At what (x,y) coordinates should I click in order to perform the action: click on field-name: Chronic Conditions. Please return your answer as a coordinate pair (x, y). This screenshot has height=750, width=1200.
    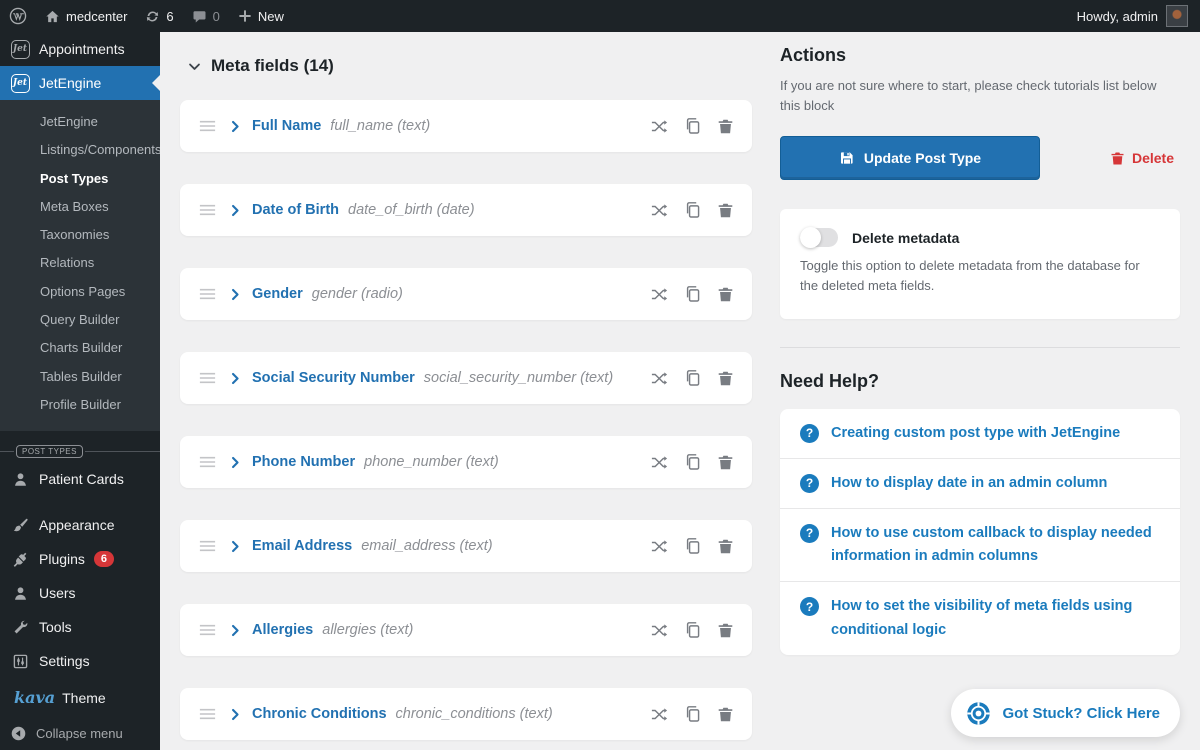
    Looking at the image, I should click on (319, 714).